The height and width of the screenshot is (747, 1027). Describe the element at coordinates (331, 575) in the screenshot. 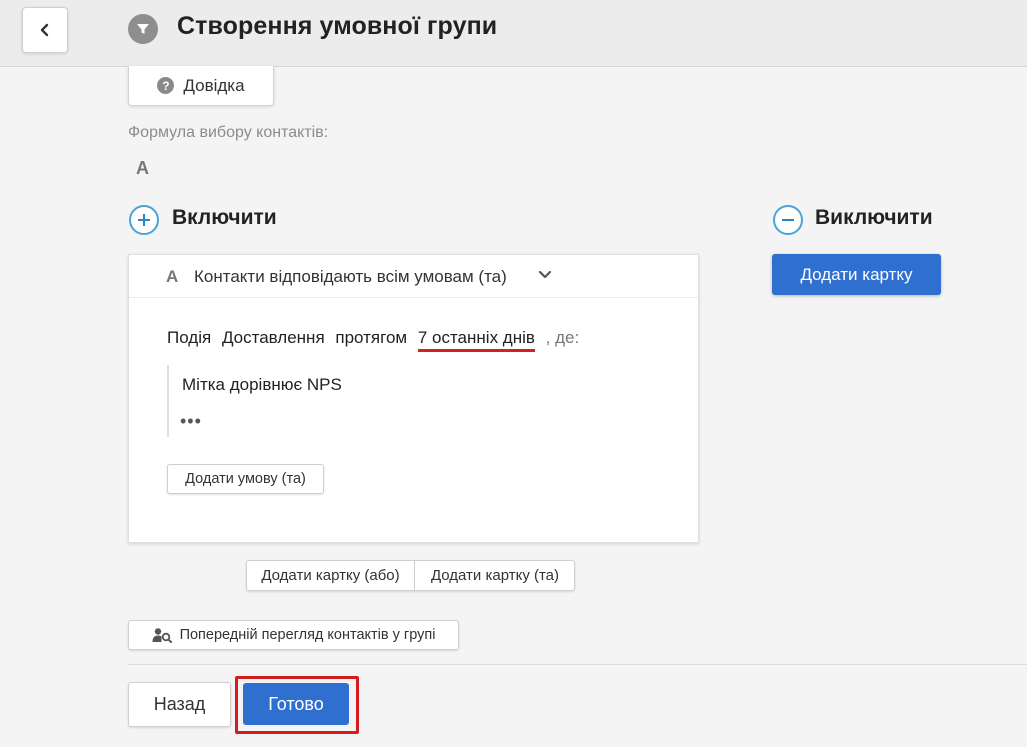

I see `add-card-or-button: Додати картку (або)` at that location.